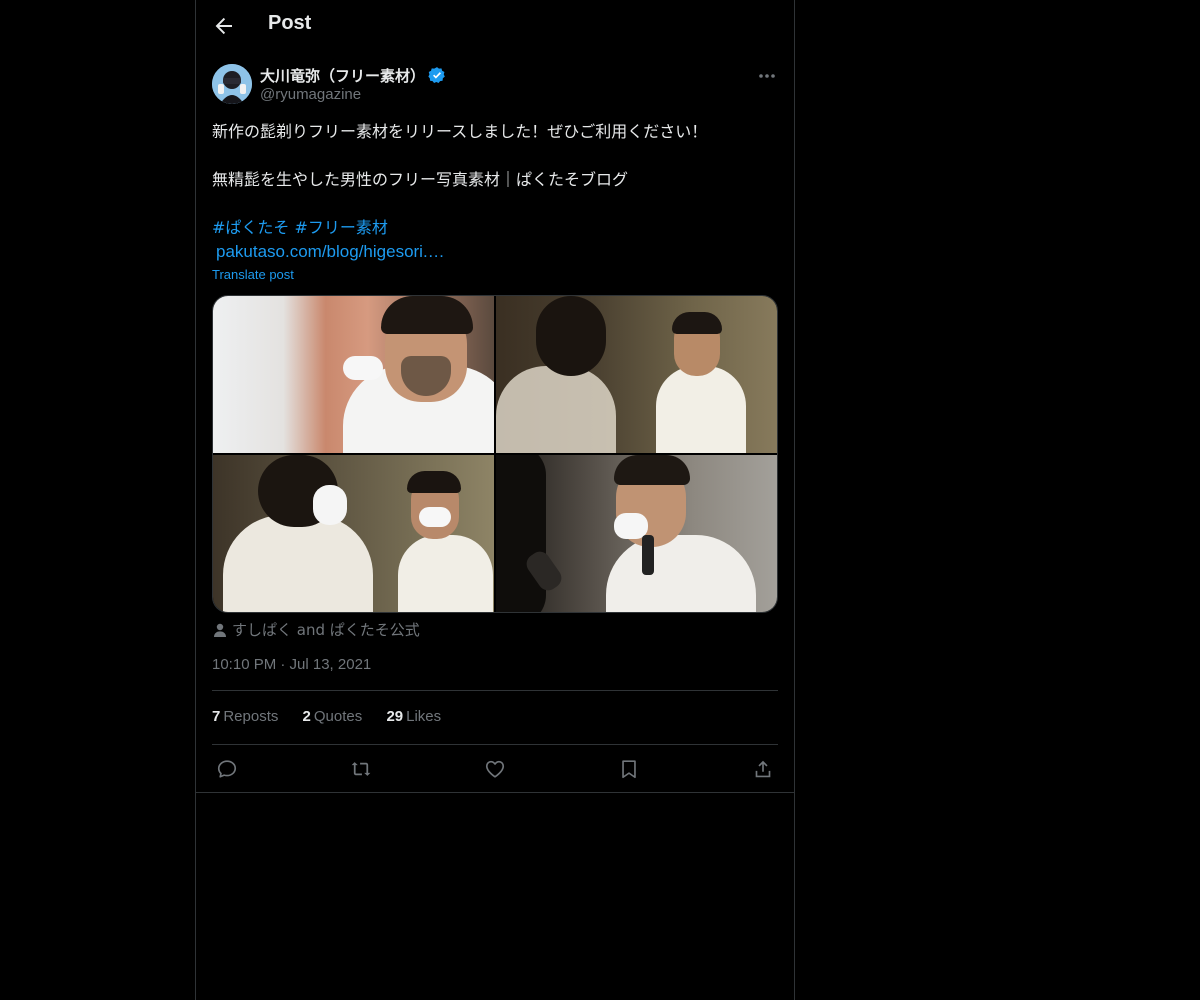  I want to click on avatar-image, so click(232, 84).